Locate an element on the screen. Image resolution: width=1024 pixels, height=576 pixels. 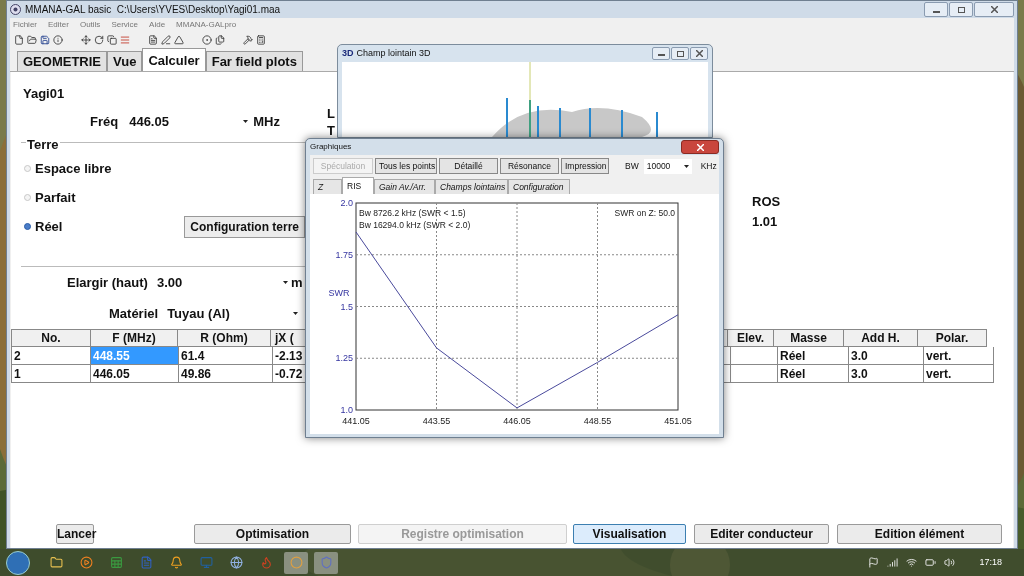
rotate-icon is located at coordinates (99, 40).